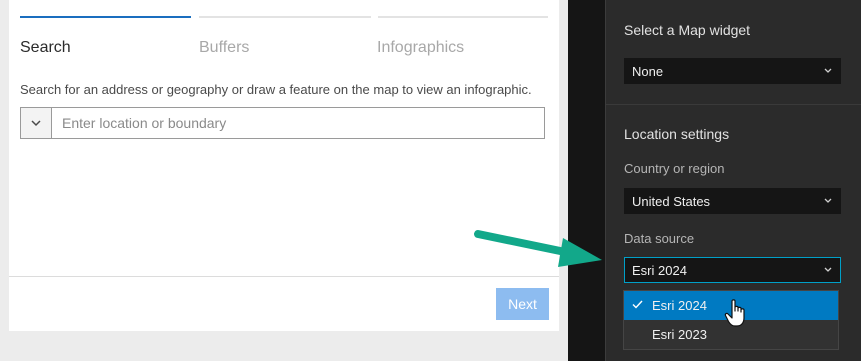  What do you see at coordinates (522, 304) in the screenshot?
I see `next-button: Next` at bounding box center [522, 304].